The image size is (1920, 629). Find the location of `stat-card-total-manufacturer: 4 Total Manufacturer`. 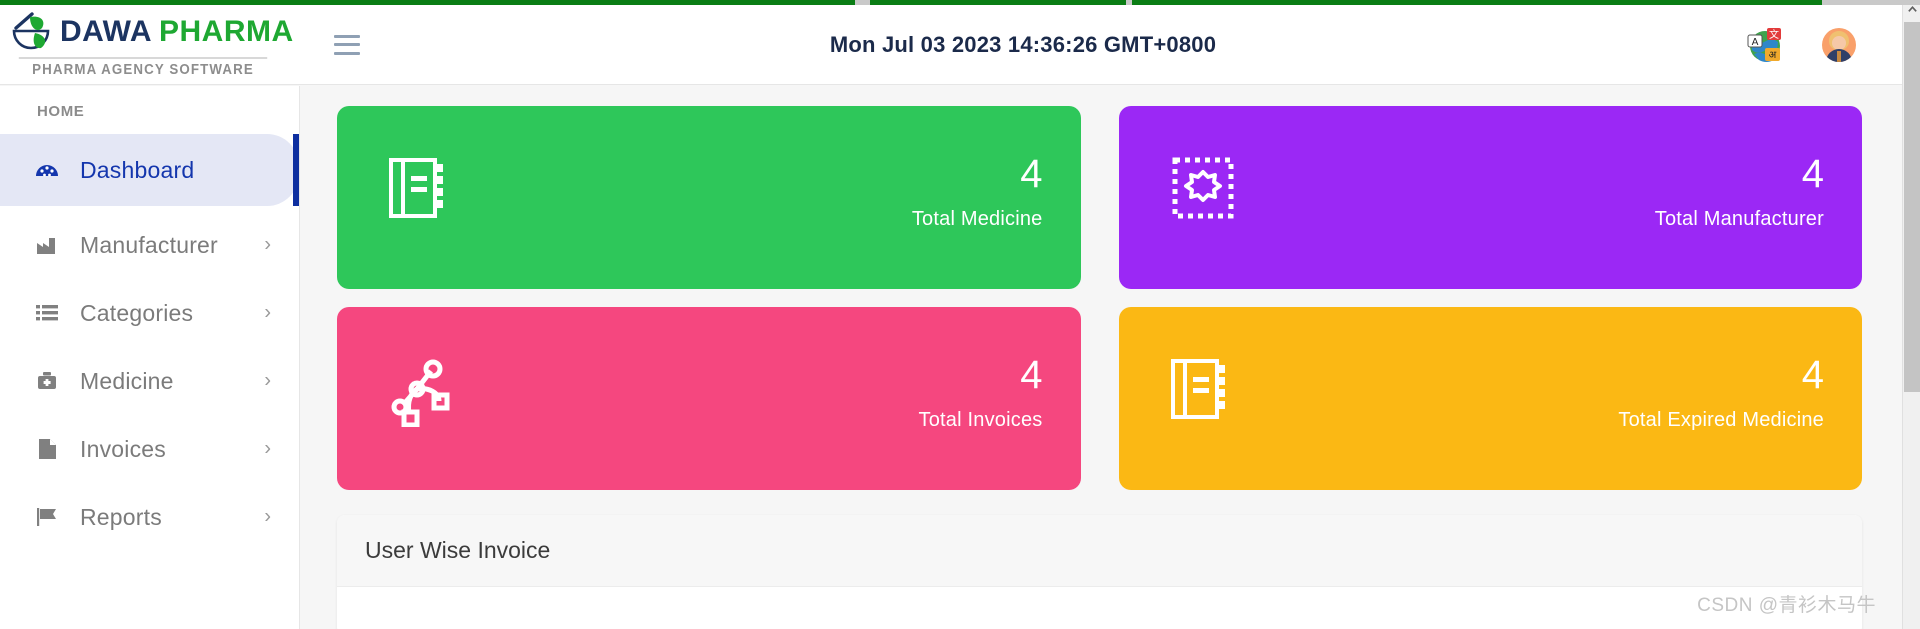

stat-card-total-manufacturer: 4 Total Manufacturer is located at coordinates (1490, 197).